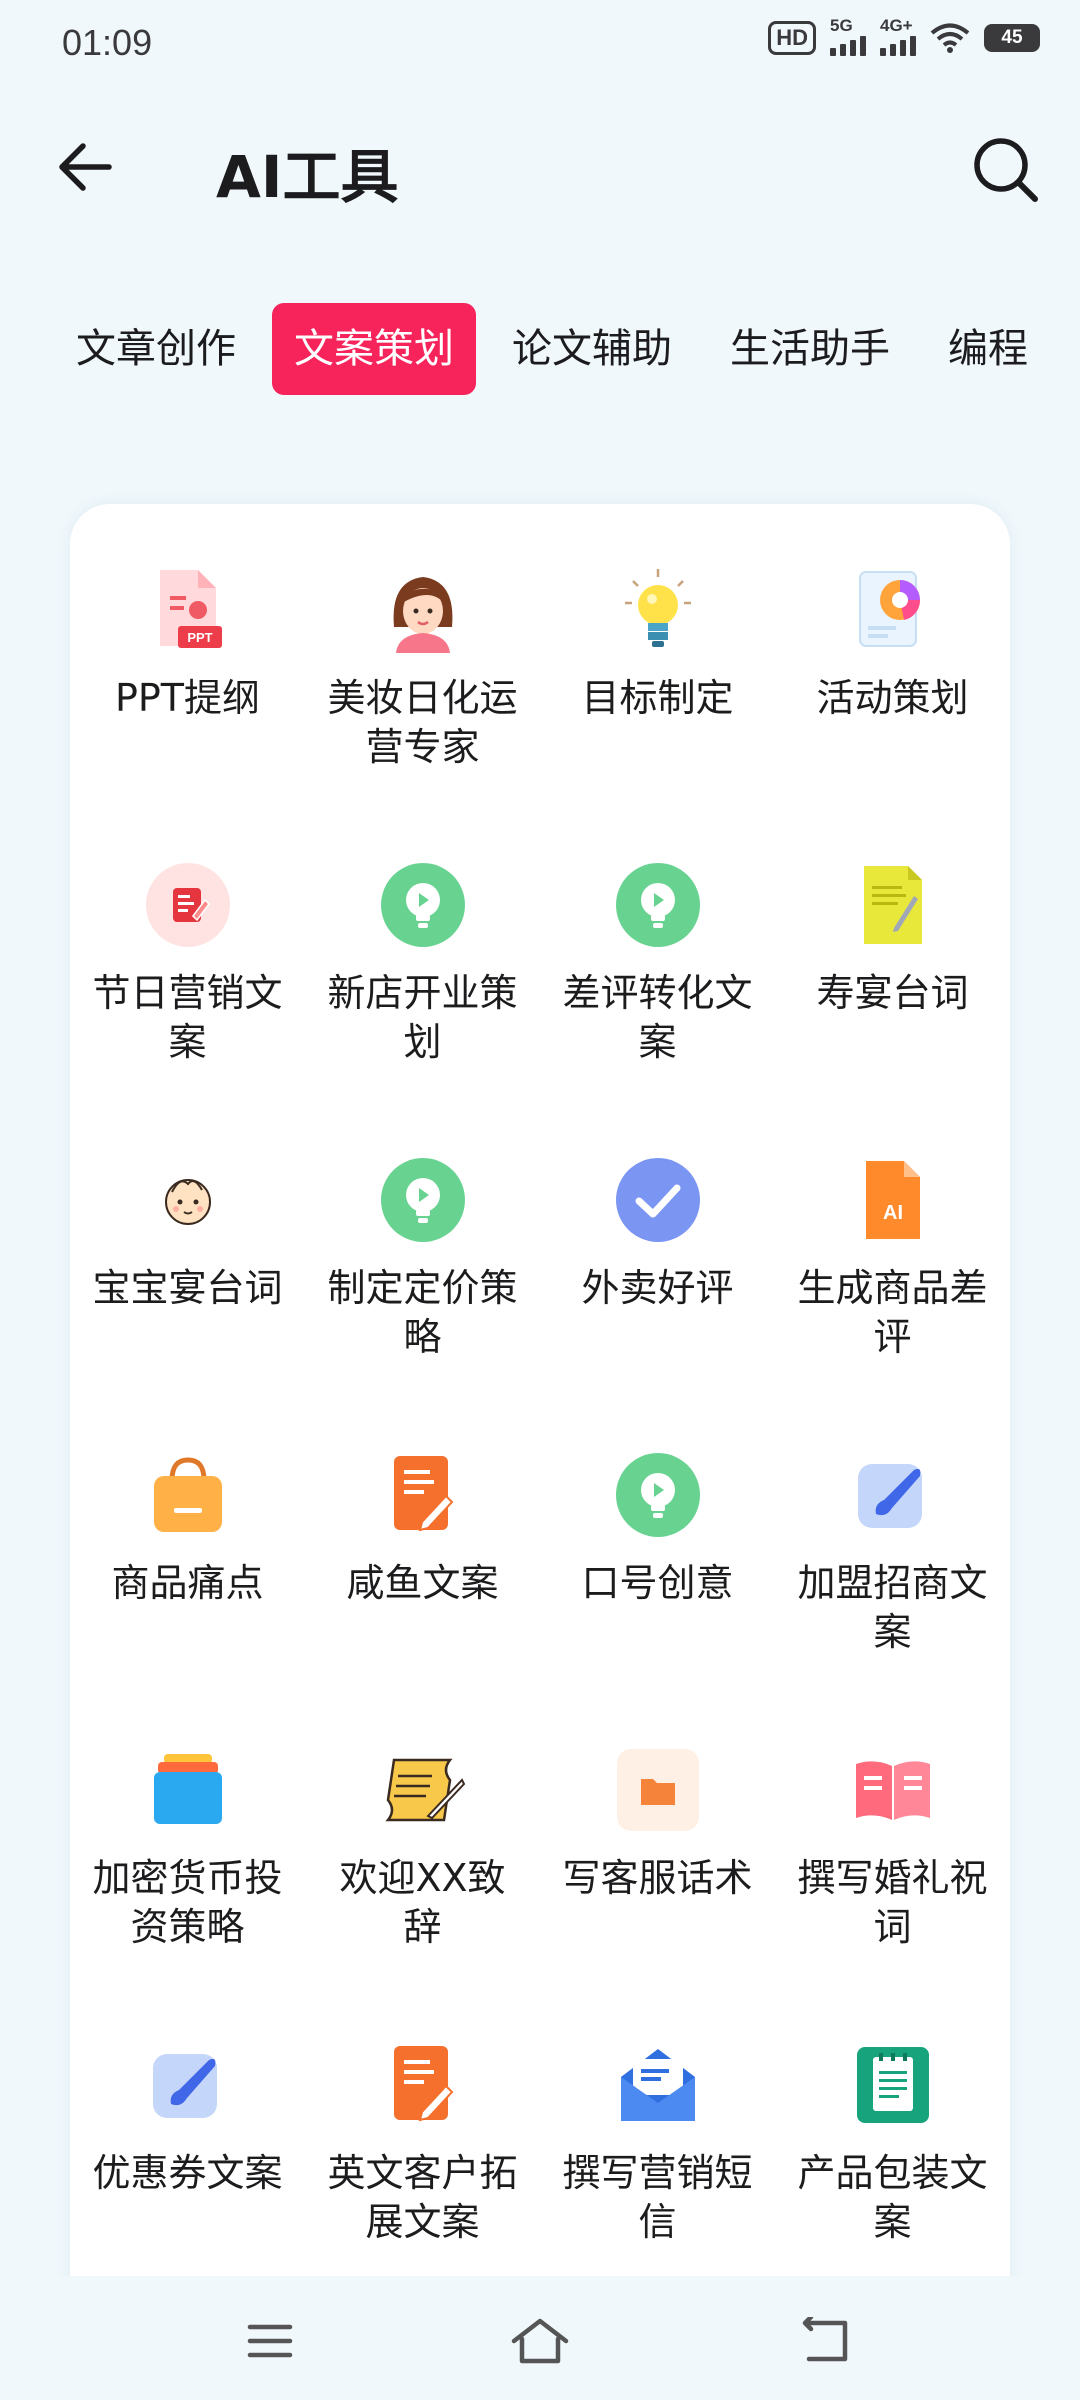 The height and width of the screenshot is (2400, 1080). What do you see at coordinates (657, 698) in the screenshot?
I see `tool-label: 目标制定` at bounding box center [657, 698].